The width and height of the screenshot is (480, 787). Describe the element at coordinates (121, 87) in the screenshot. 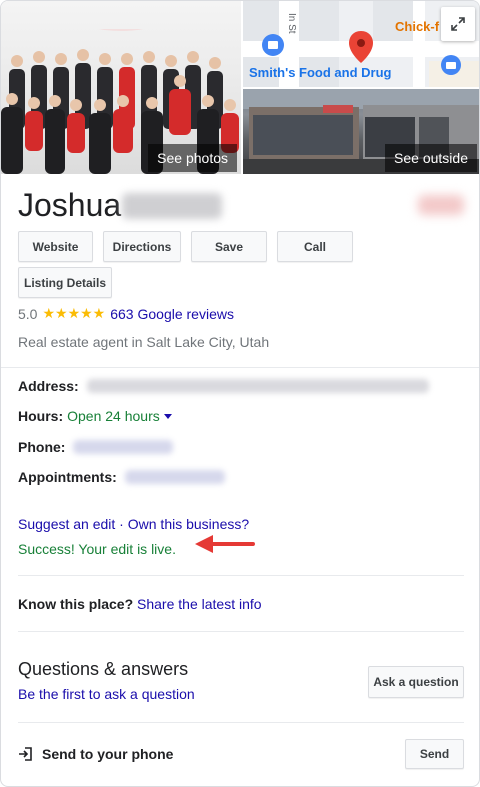

I see `team-photo: See photos` at that location.